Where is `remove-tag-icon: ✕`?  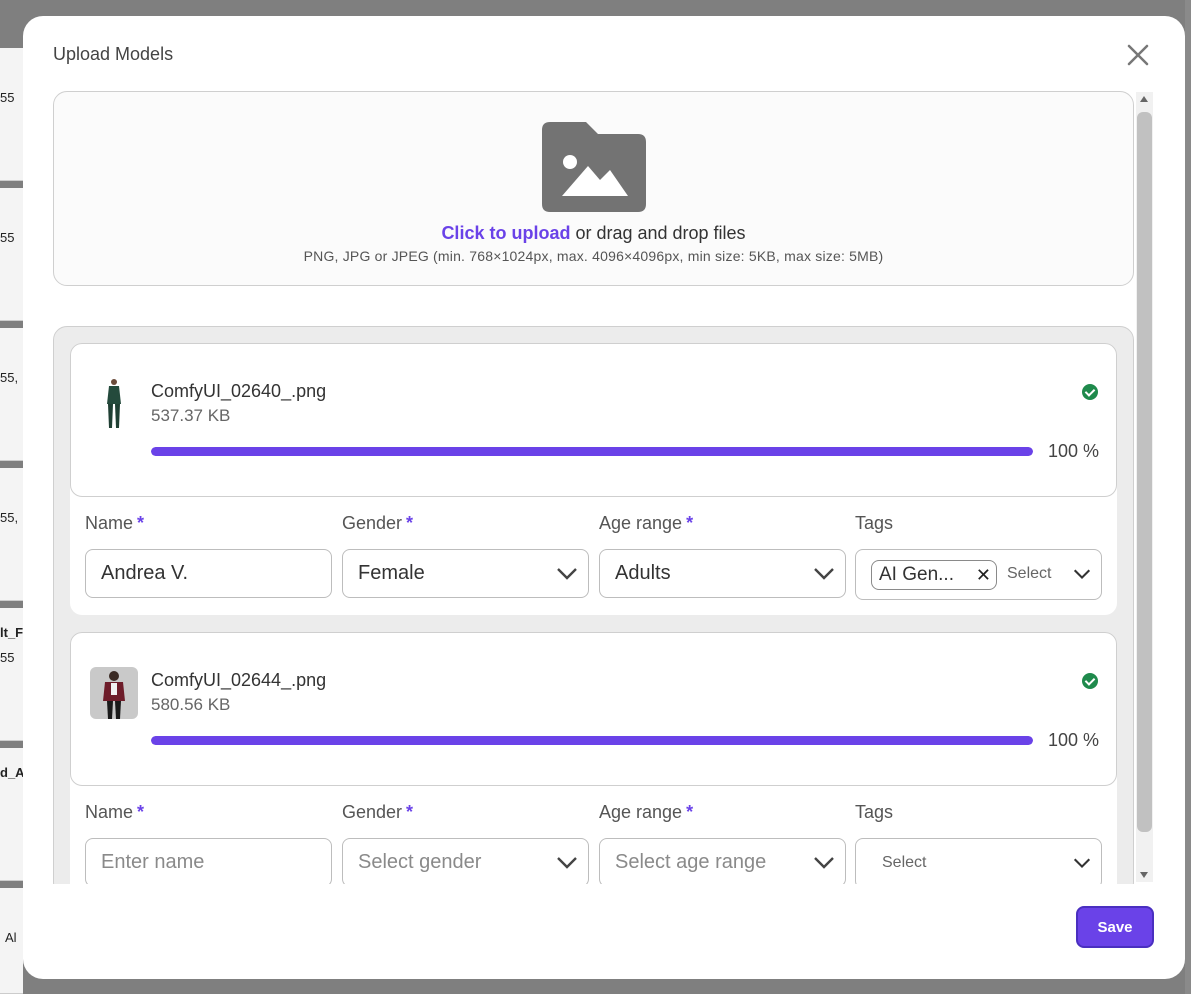 remove-tag-icon: ✕ is located at coordinates (983, 575).